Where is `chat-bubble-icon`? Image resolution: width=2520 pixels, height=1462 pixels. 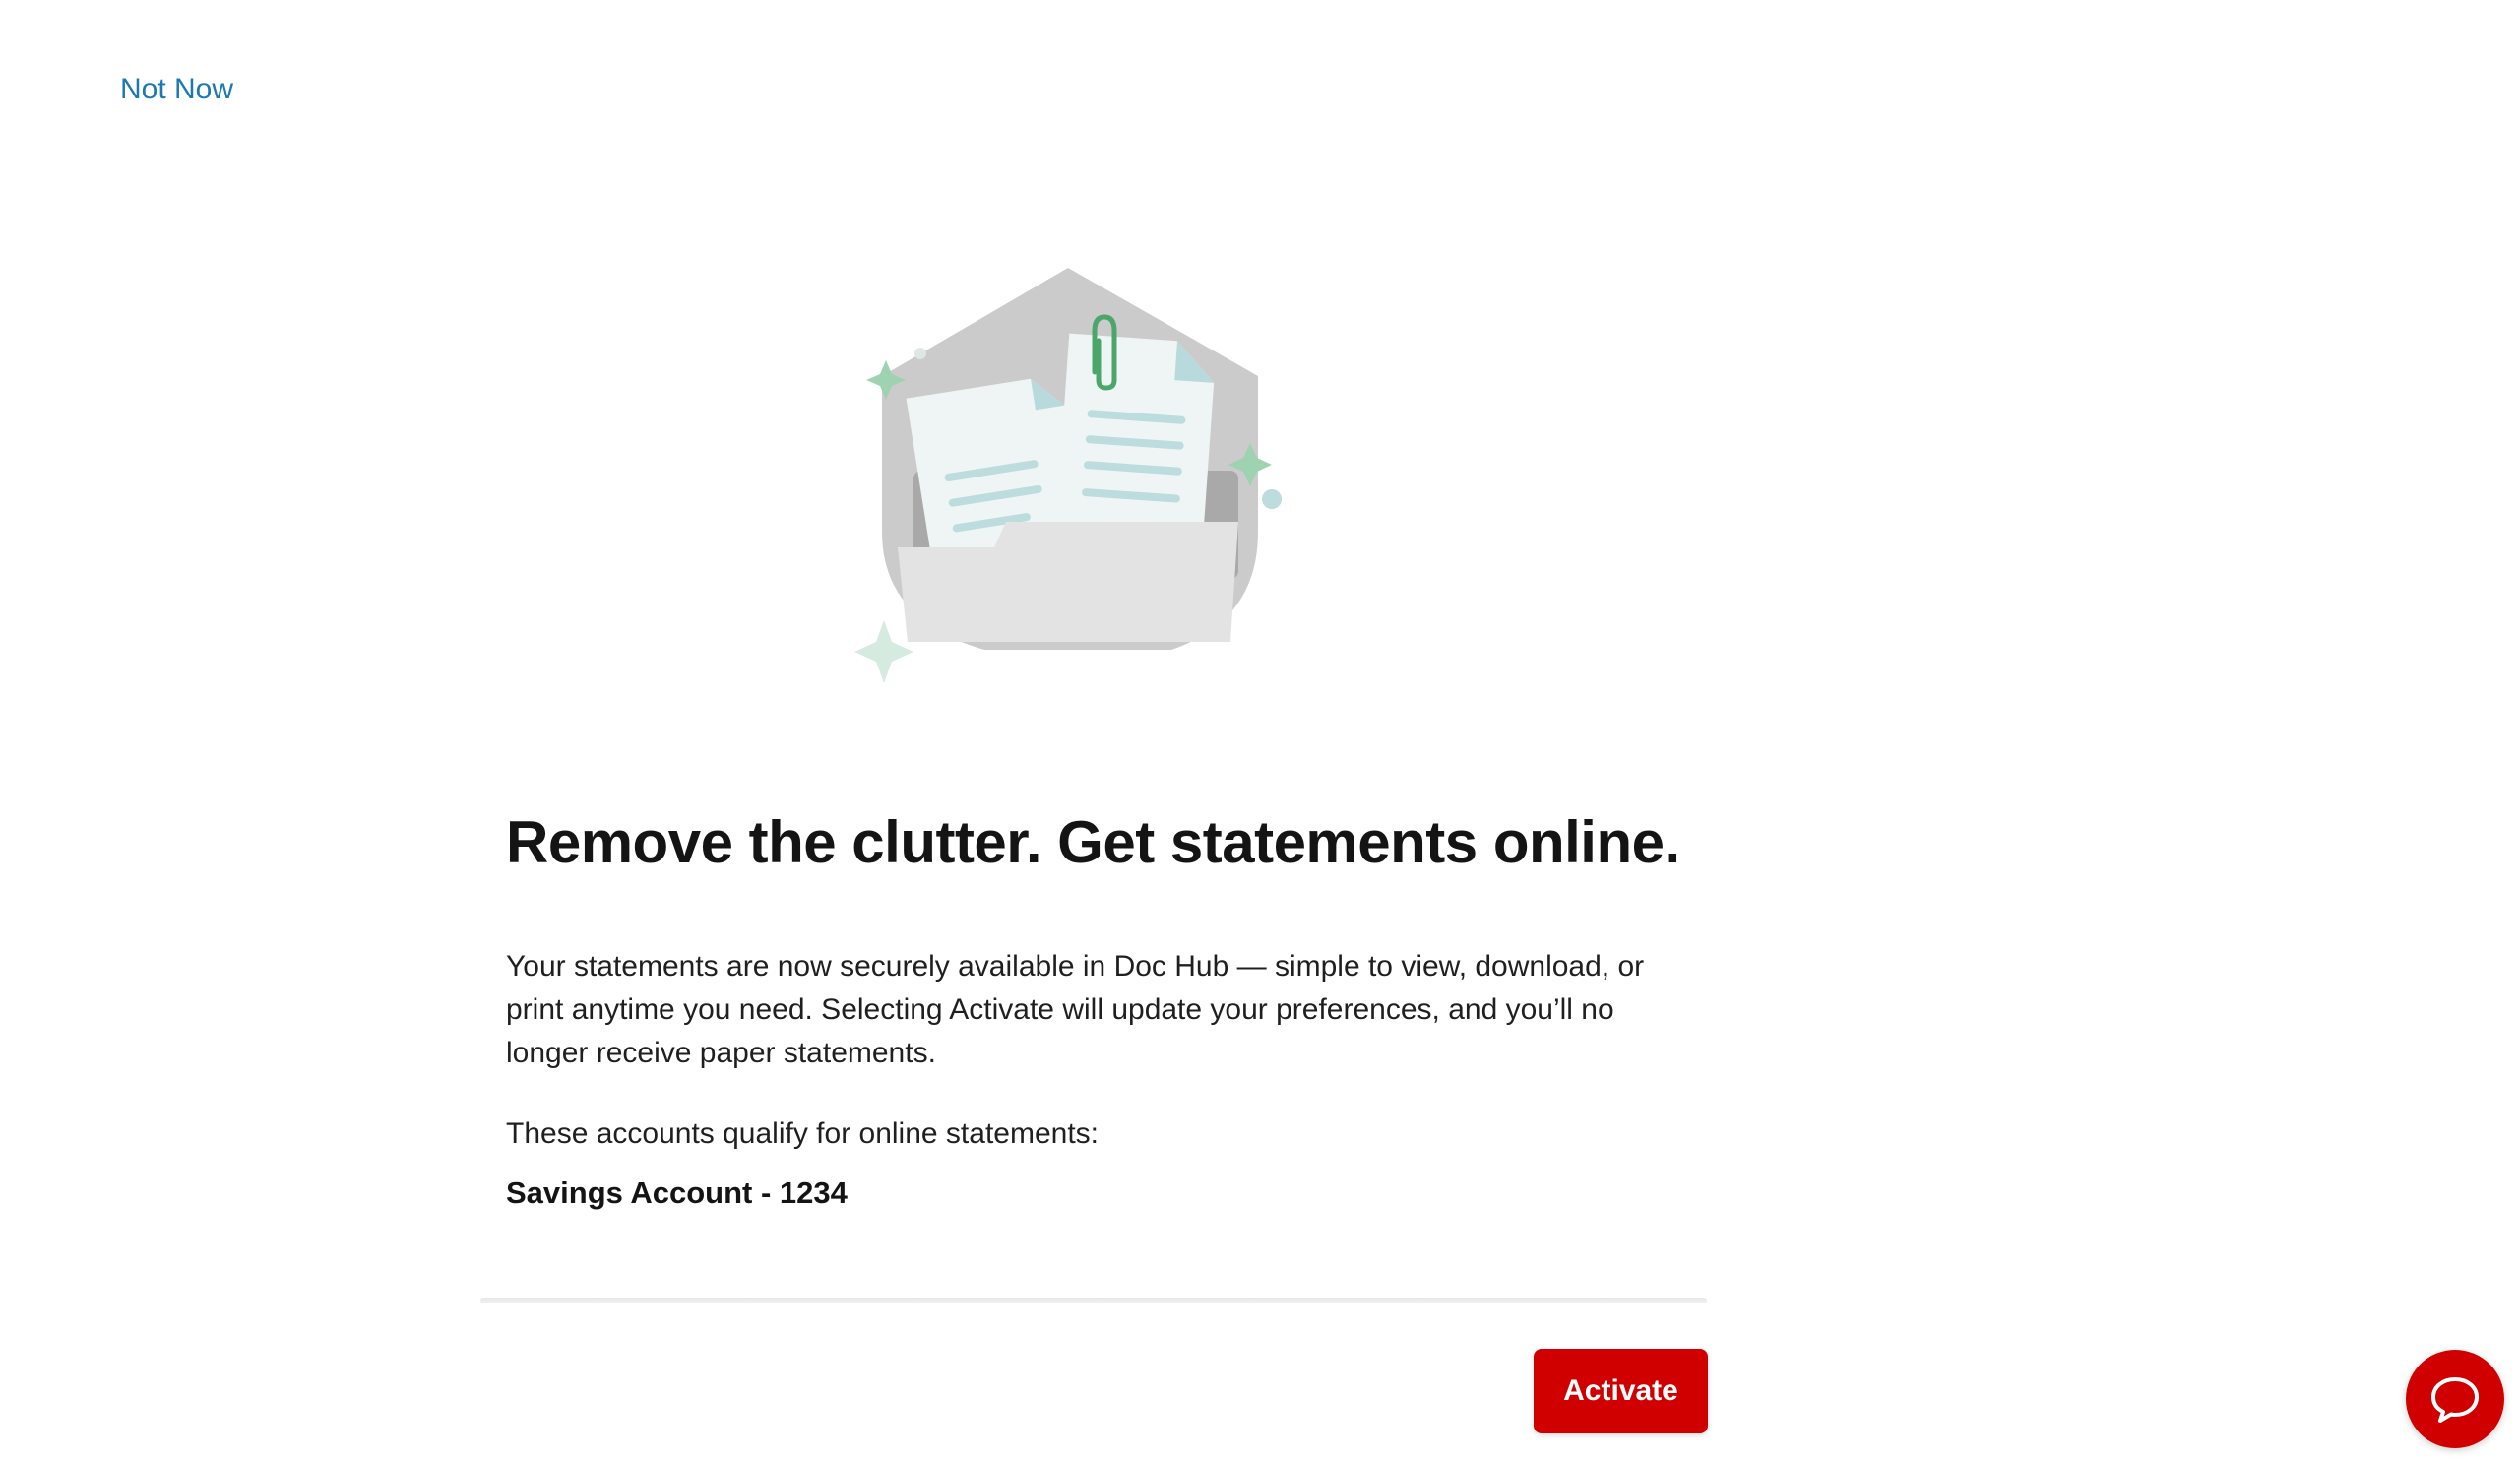
chat-bubble-icon is located at coordinates (2455, 1399).